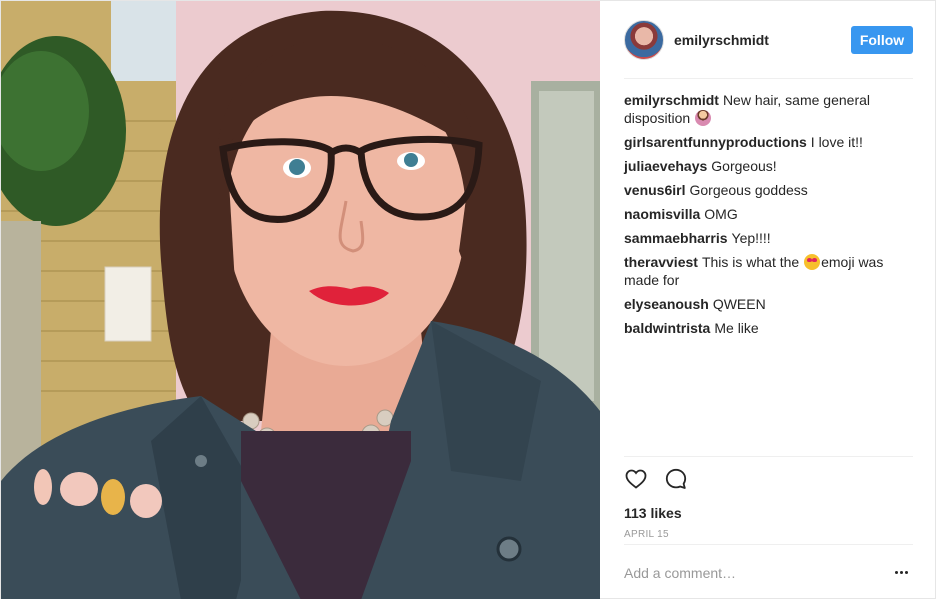  Describe the element at coordinates (671, 100) in the screenshot. I see `comment-author: emilyrschmidt` at that location.